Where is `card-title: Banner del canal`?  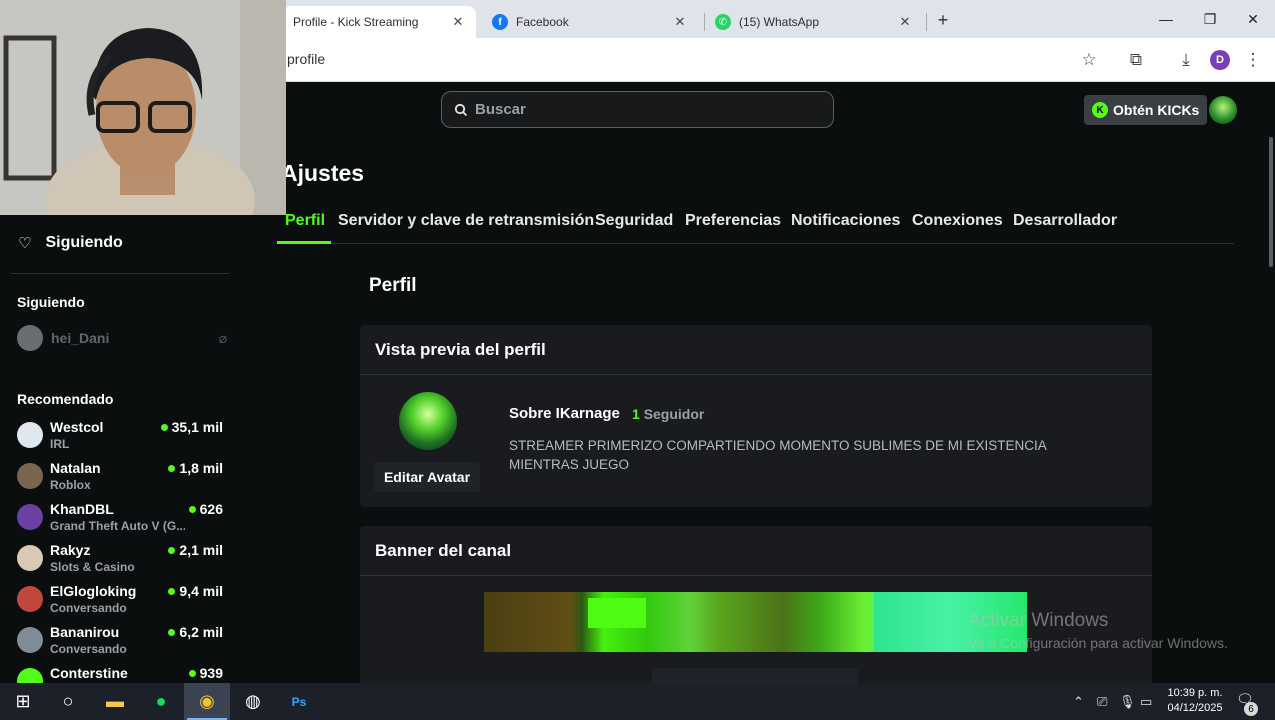
card-title: Banner del canal is located at coordinates (756, 551).